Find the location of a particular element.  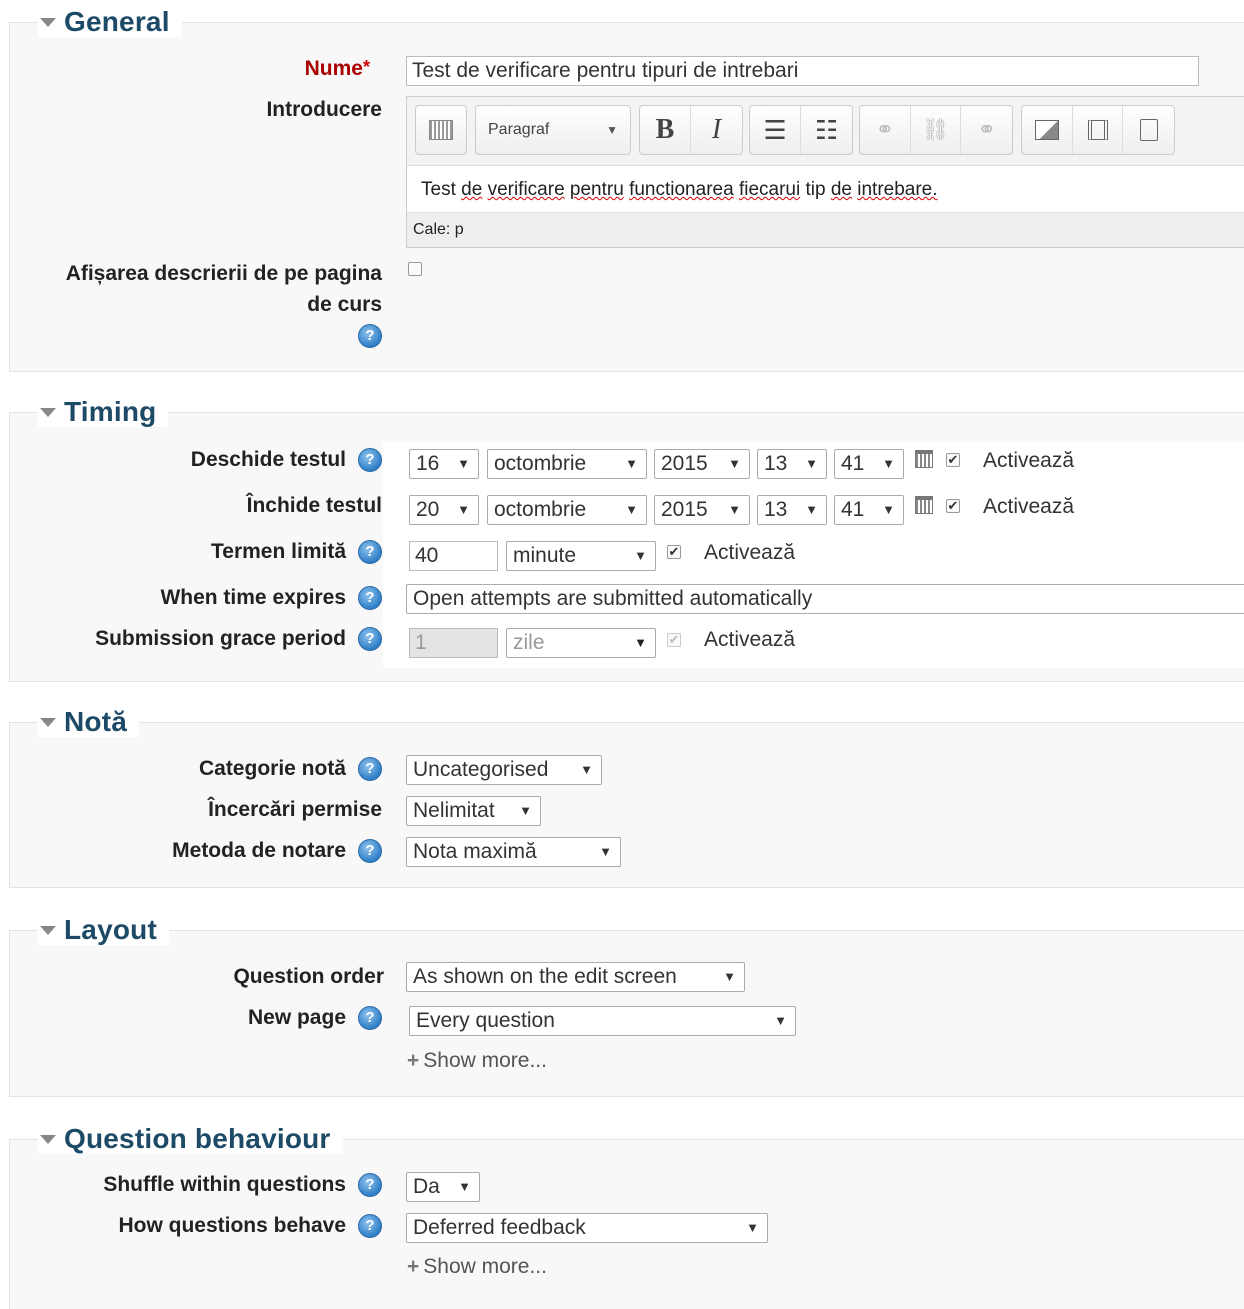

grading-method-select: Nota maximă ▼ is located at coordinates (513, 852).